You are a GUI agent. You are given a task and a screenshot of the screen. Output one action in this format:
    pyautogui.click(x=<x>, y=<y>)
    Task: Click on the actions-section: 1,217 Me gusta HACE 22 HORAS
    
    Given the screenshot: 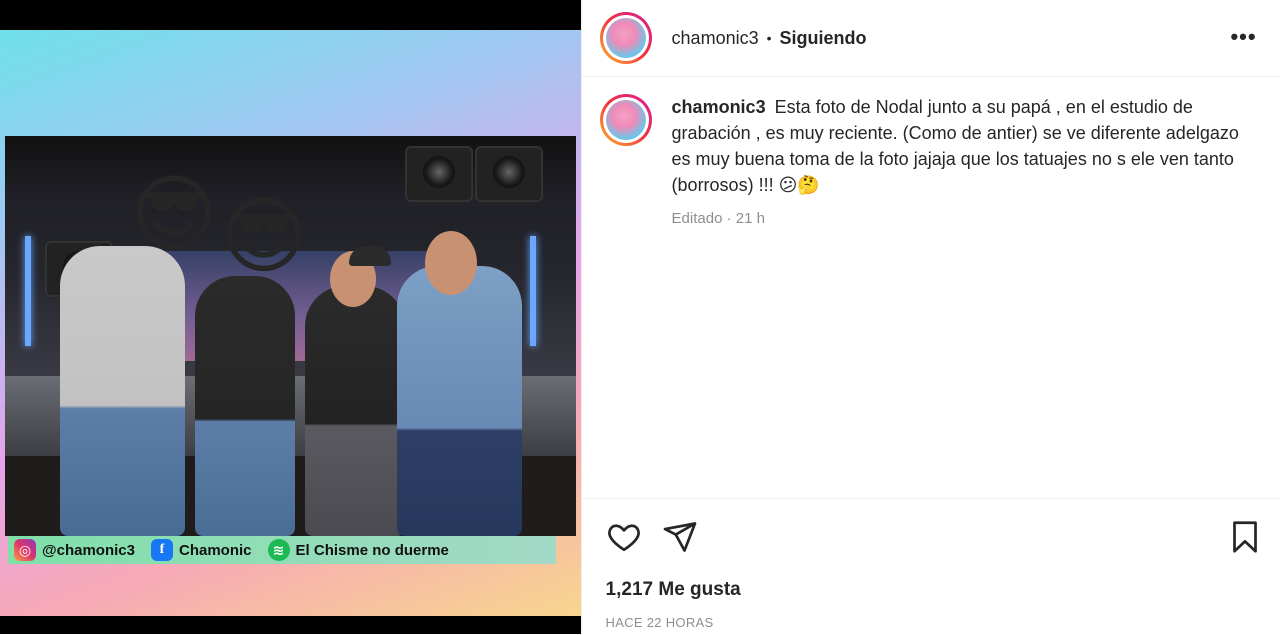 What is the action you would take?
    pyautogui.click(x=930, y=566)
    